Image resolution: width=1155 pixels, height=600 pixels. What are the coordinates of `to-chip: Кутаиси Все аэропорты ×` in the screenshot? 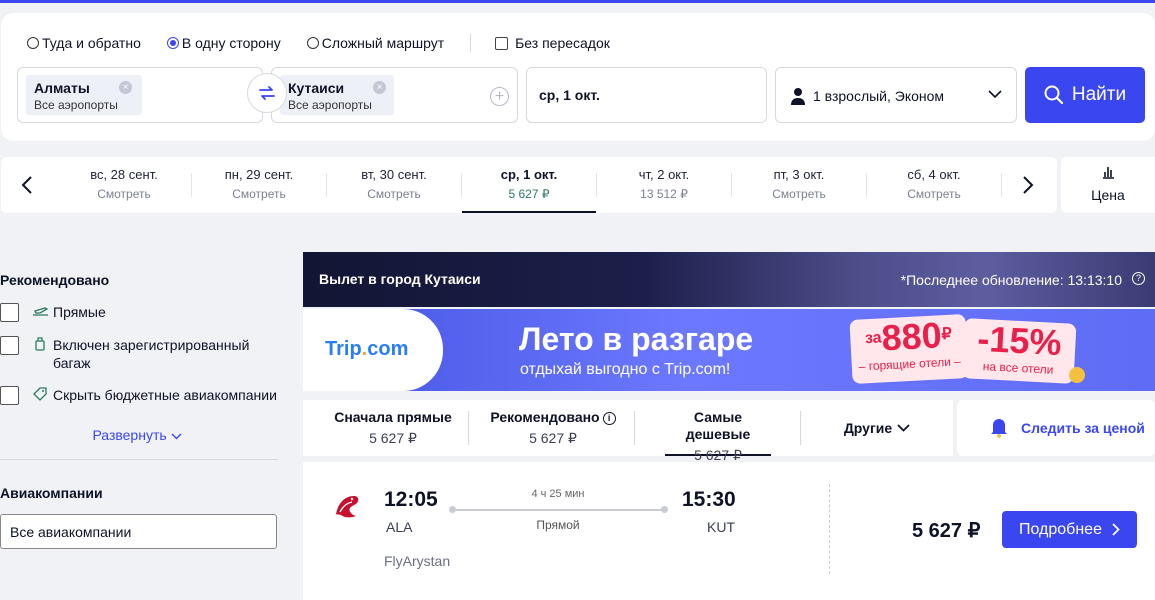 It's located at (337, 95).